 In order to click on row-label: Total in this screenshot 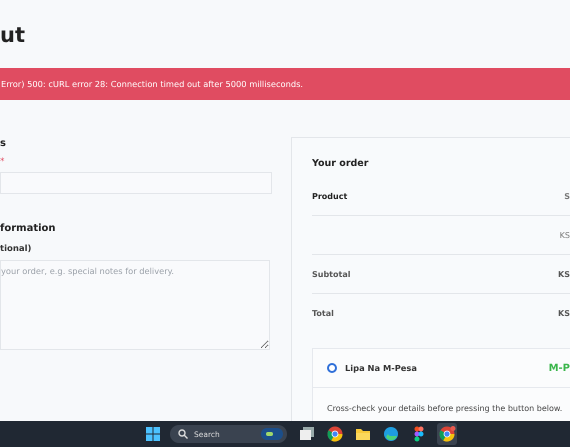, I will do `click(323, 313)`.